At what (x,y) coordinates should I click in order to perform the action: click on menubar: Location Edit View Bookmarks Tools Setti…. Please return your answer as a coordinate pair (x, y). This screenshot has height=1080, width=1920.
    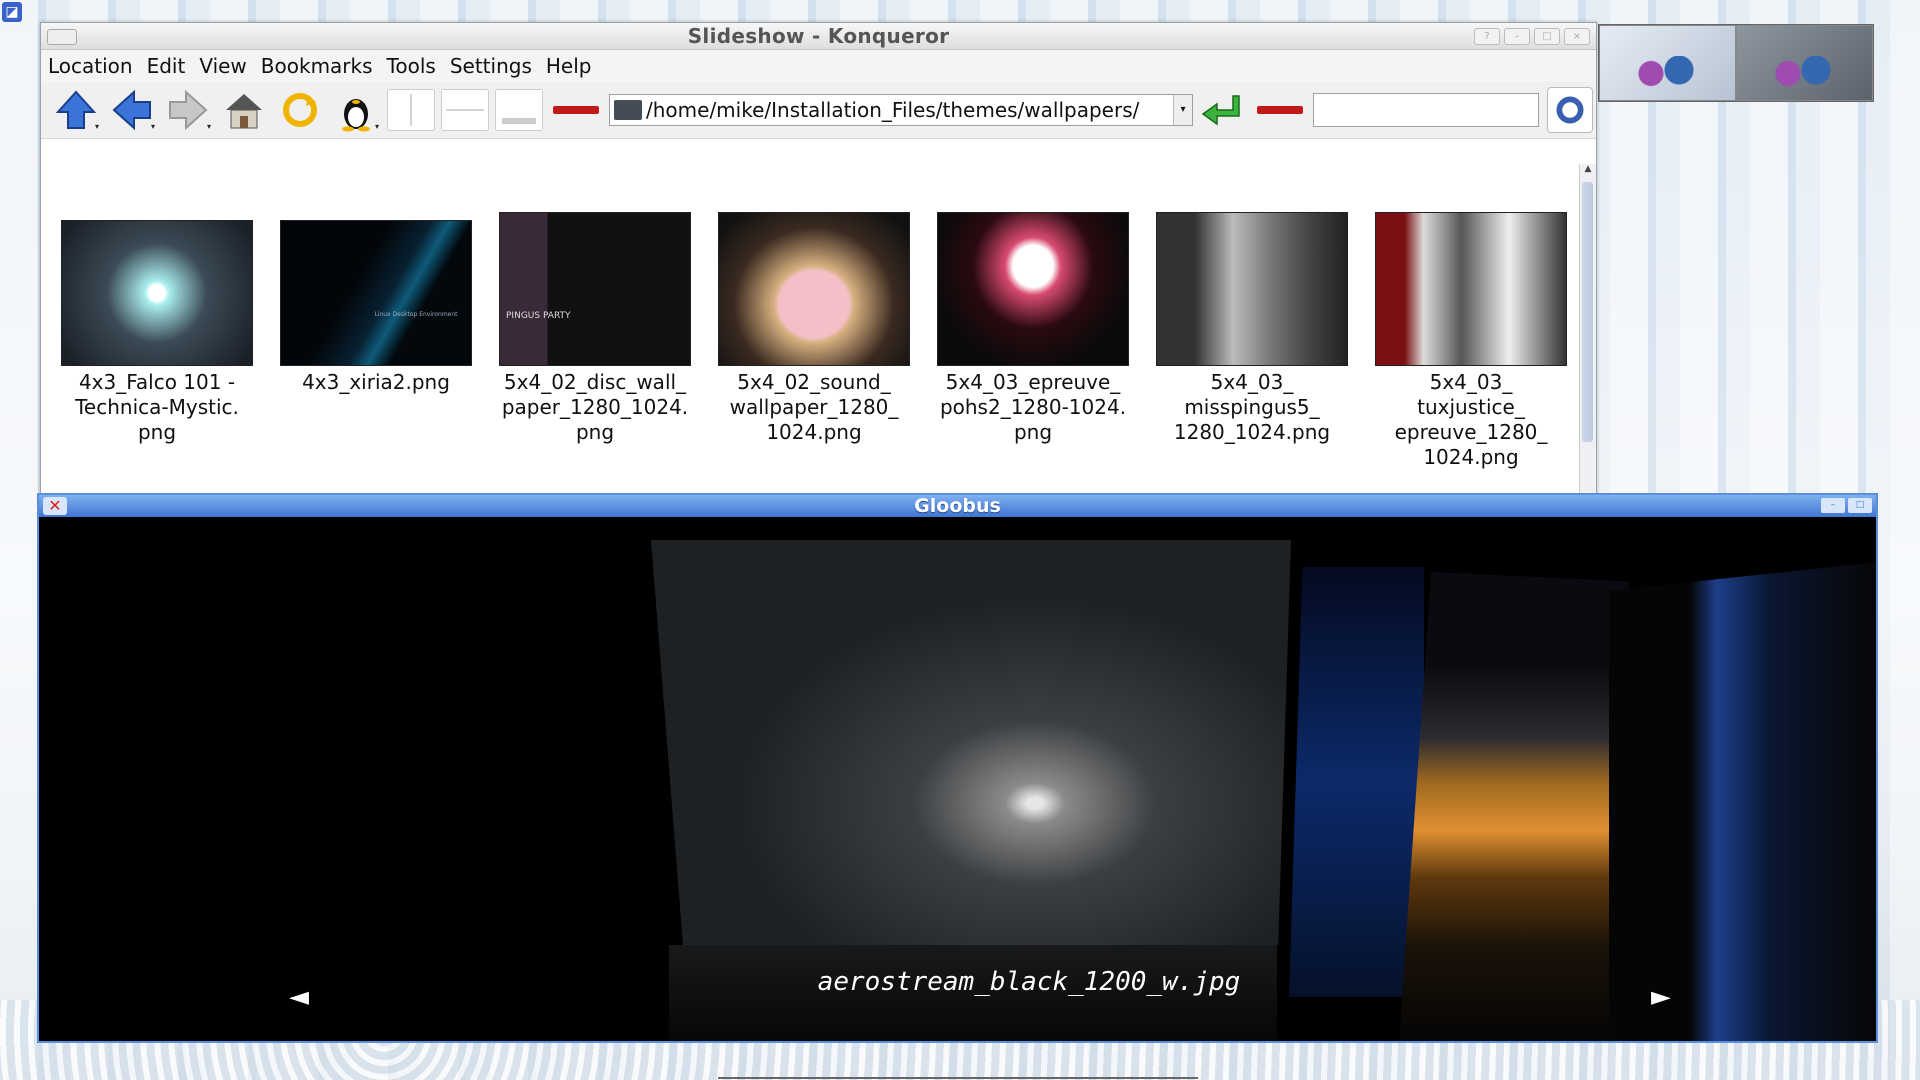
    Looking at the image, I should click on (818, 66).